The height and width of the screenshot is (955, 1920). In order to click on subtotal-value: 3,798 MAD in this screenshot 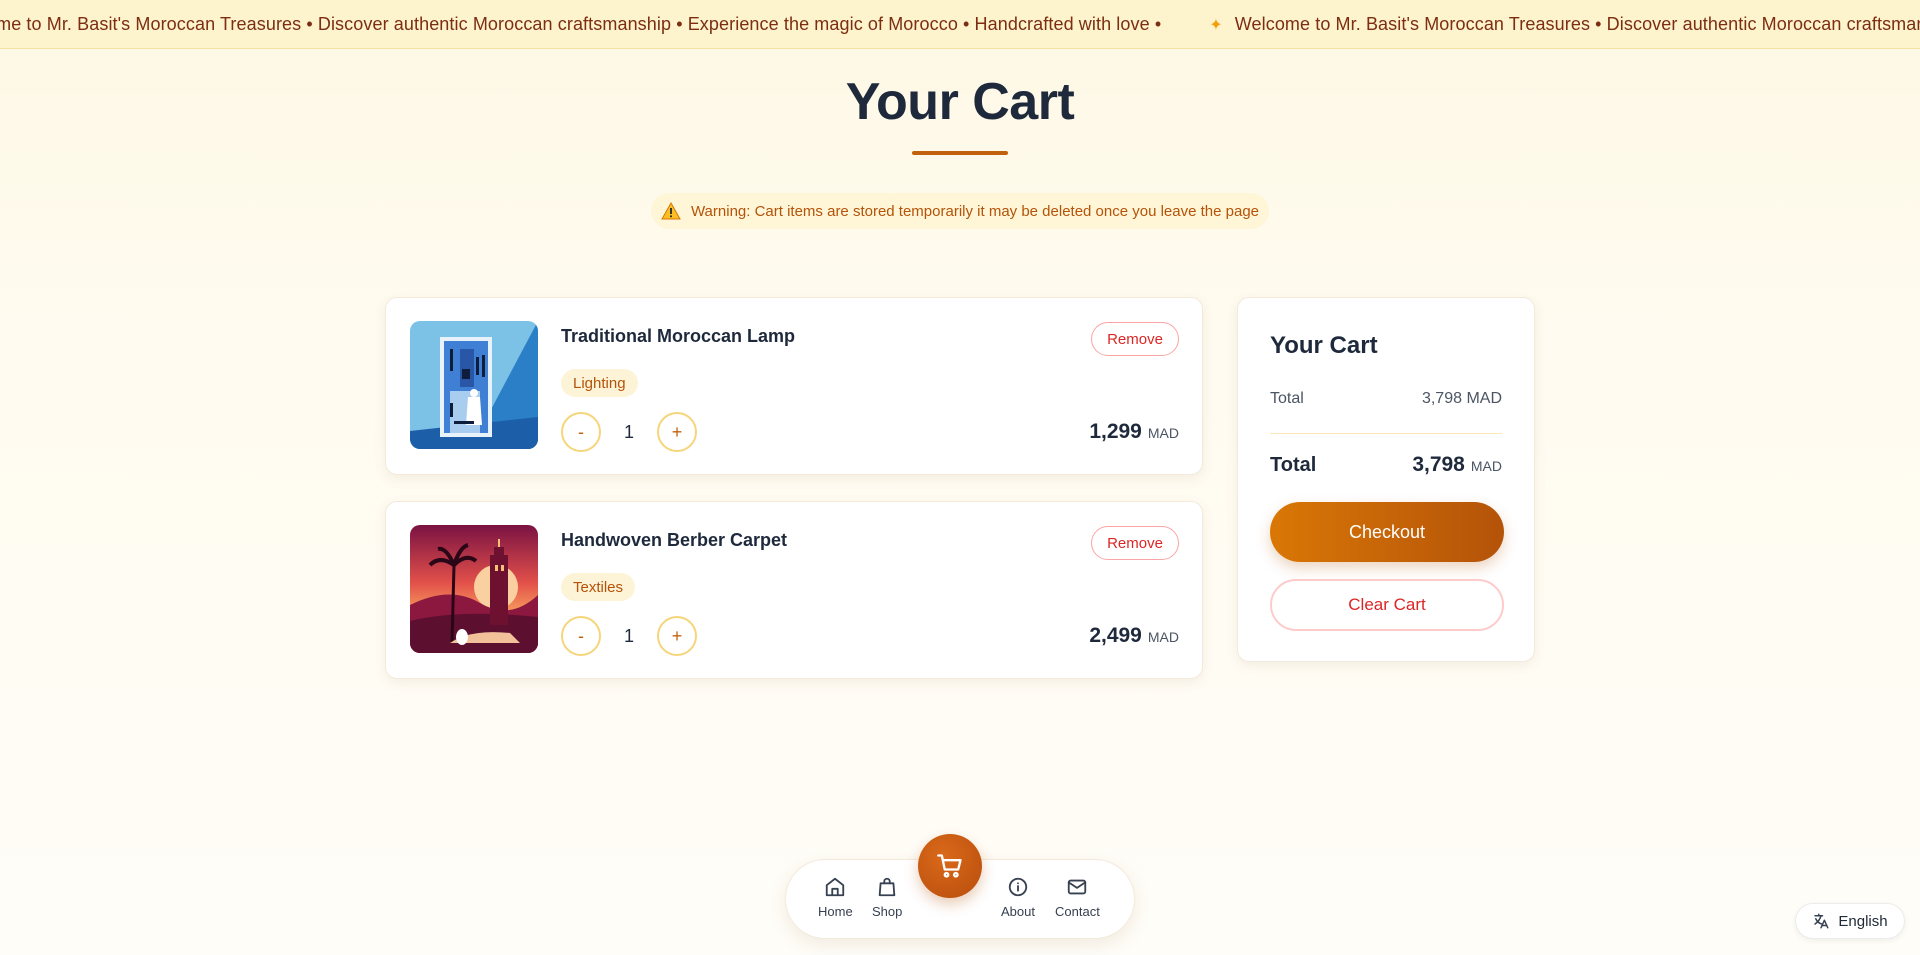, I will do `click(1461, 398)`.